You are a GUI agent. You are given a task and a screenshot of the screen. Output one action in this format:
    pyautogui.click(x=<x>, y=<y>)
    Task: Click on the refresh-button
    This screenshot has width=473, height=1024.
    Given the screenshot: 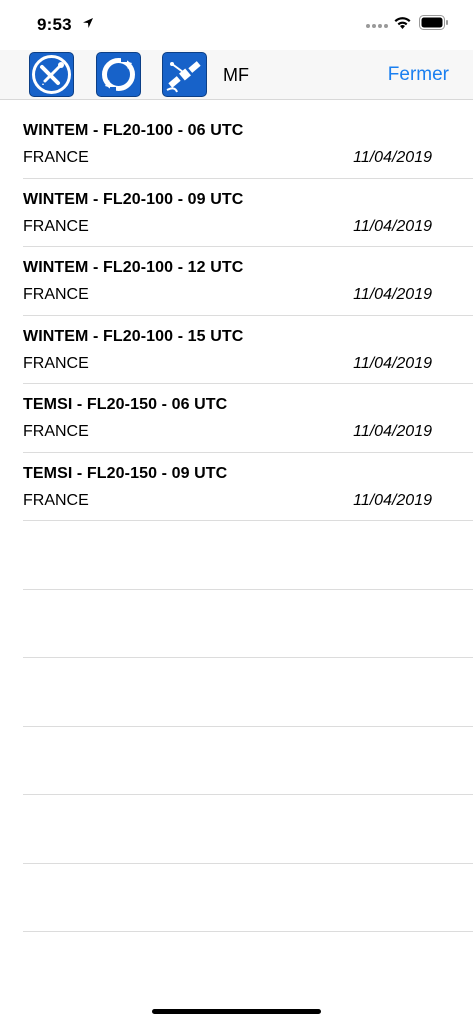 What is the action you would take?
    pyautogui.click(x=118, y=74)
    